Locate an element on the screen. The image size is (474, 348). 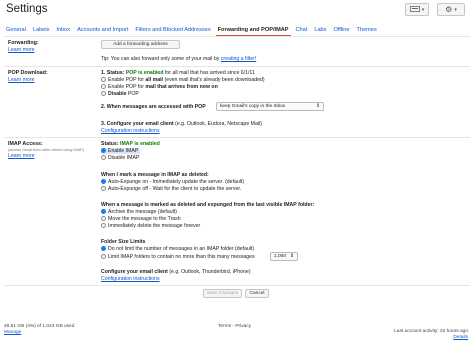
configure-suffix: (e.g. Outlook, Thunderbird, iPhone) is located at coordinates (210, 272).